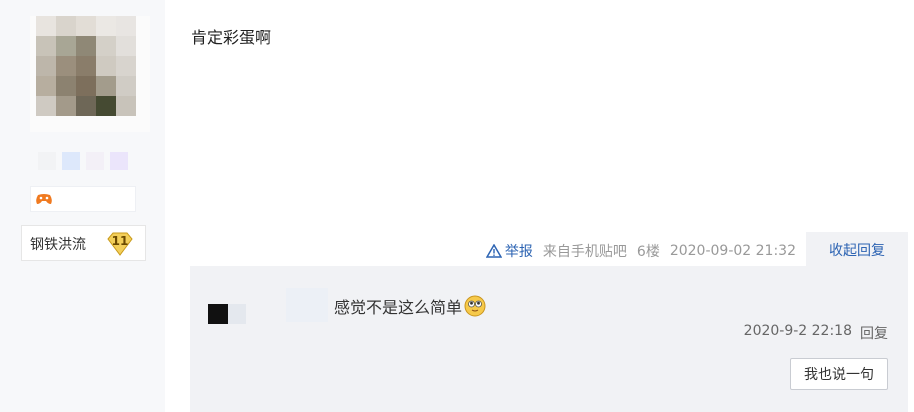  I want to click on badge-row, so click(83, 161).